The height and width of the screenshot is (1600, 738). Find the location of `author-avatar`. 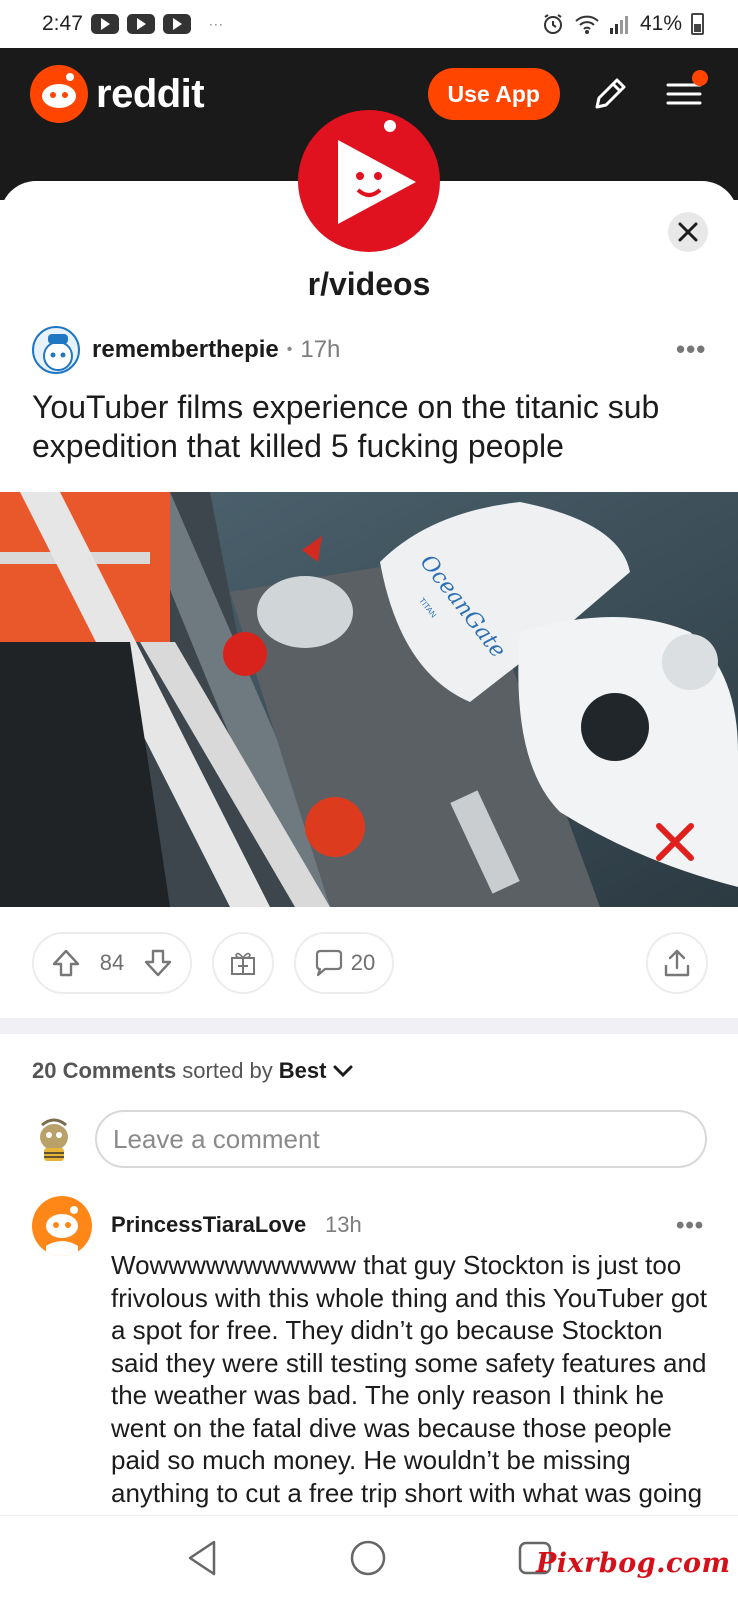

author-avatar is located at coordinates (56, 350).